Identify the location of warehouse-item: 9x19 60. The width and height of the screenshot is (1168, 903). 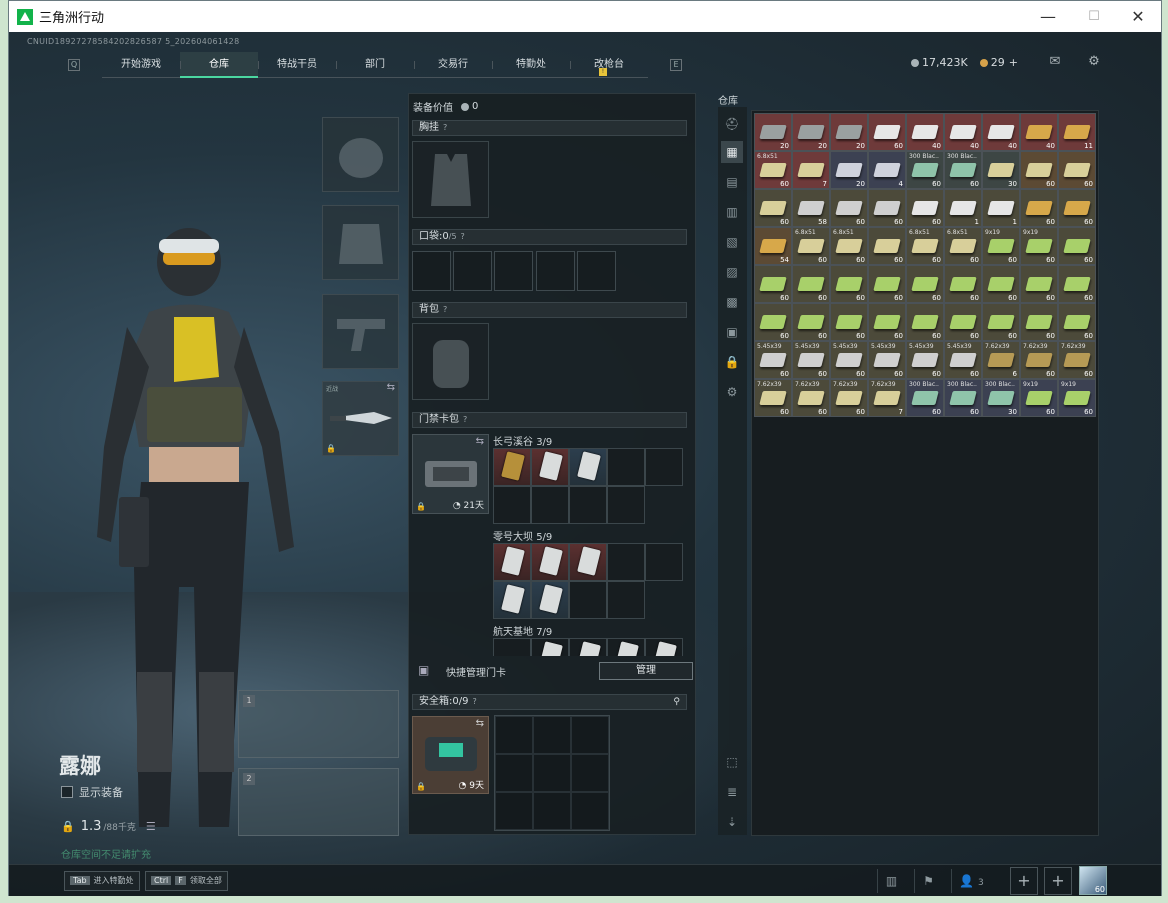
(1039, 246).